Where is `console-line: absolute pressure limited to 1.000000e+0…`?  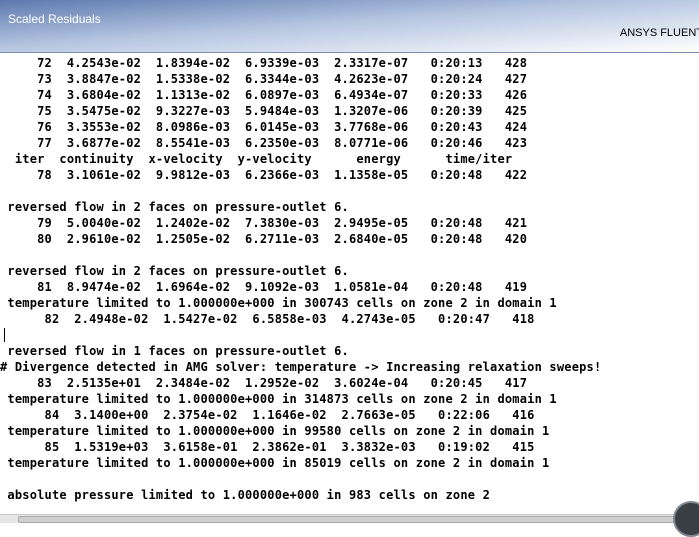 console-line: absolute pressure limited to 1.000000e+0… is located at coordinates (245, 495).